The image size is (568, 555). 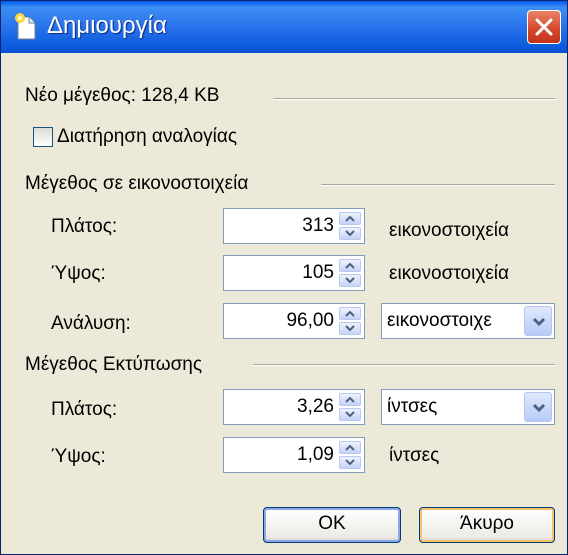 I want to click on title-bar: Δημιουργία, so click(x=284, y=27).